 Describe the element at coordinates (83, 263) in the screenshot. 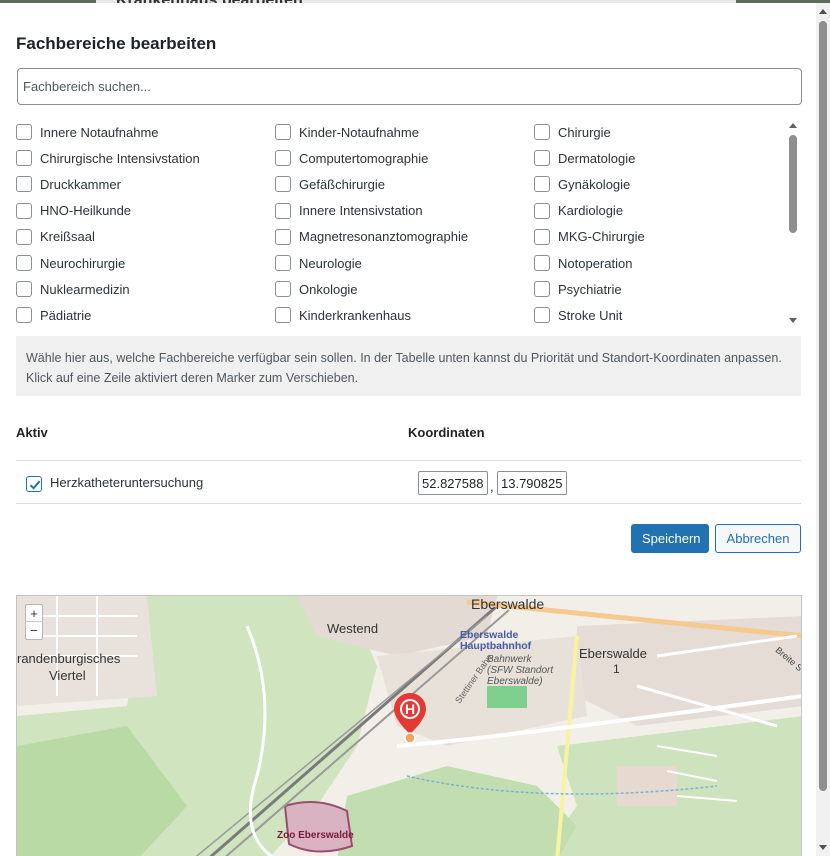

I see `department-label: Neurochirurgie` at that location.